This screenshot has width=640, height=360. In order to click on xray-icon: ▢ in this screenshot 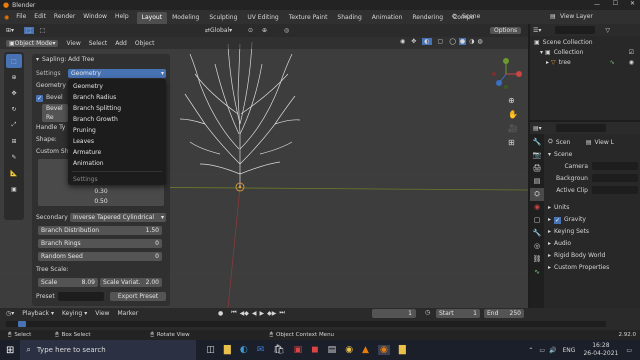, I will do `click(441, 41)`.